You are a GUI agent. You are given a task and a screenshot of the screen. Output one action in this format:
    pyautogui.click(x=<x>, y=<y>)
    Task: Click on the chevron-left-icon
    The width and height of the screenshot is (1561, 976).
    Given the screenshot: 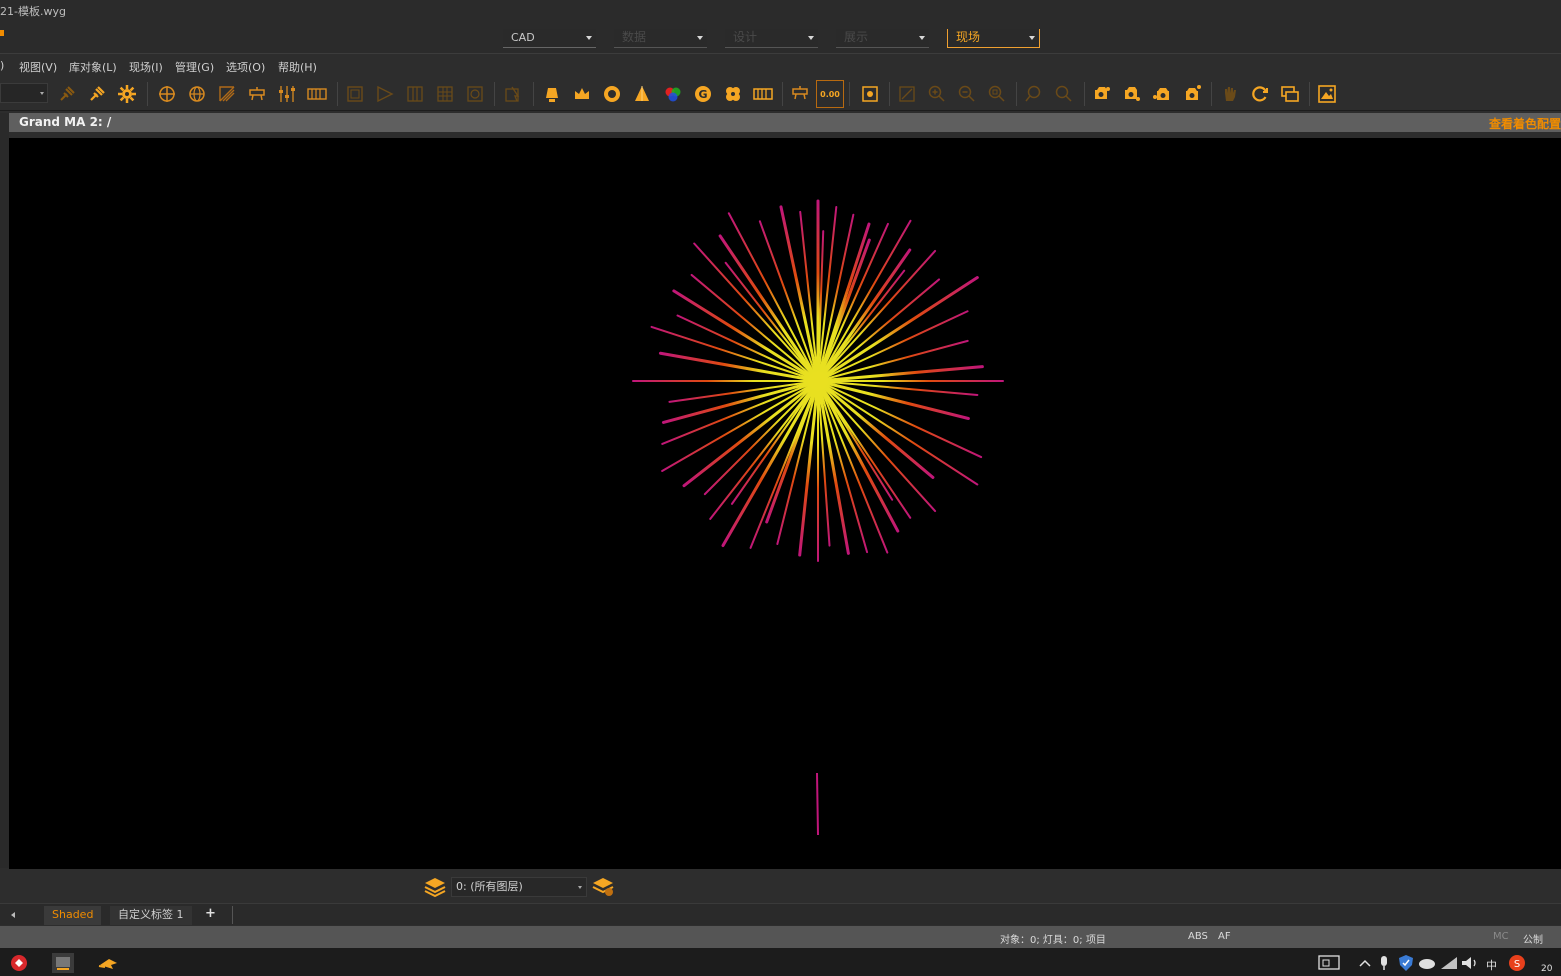 What is the action you would take?
    pyautogui.click(x=13, y=915)
    